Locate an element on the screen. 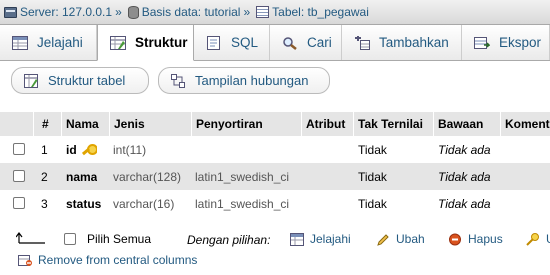 The image size is (550, 275). header-type: Jenis is located at coordinates (150, 124).